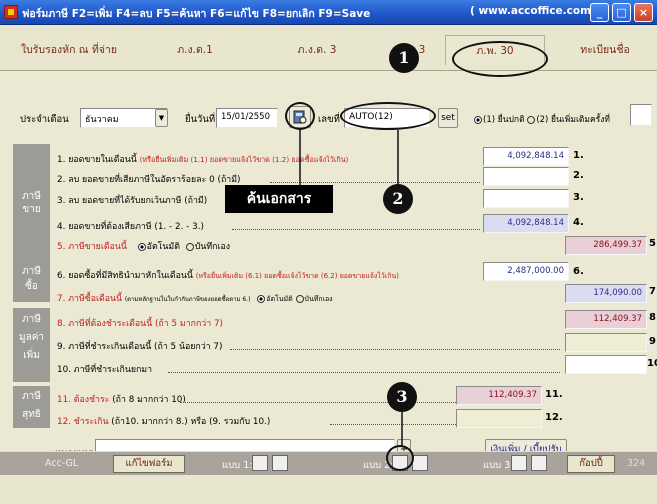  Describe the element at coordinates (351, 287) in the screenshot. I see `callout-leaders` at that location.